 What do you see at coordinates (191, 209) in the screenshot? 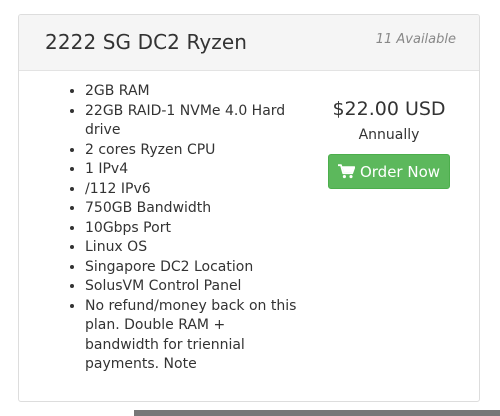
I see `feature-item: 750GB Bandwidth` at bounding box center [191, 209].